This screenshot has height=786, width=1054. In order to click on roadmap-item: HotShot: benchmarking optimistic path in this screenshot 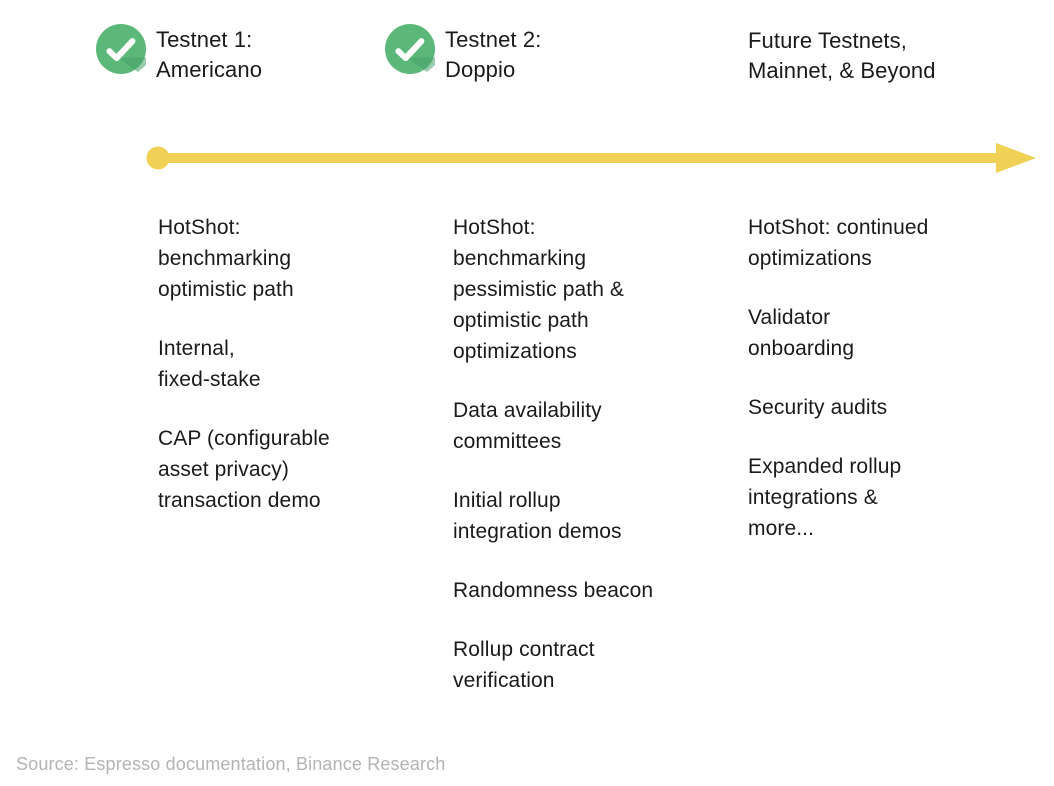, I will do `click(226, 258)`.